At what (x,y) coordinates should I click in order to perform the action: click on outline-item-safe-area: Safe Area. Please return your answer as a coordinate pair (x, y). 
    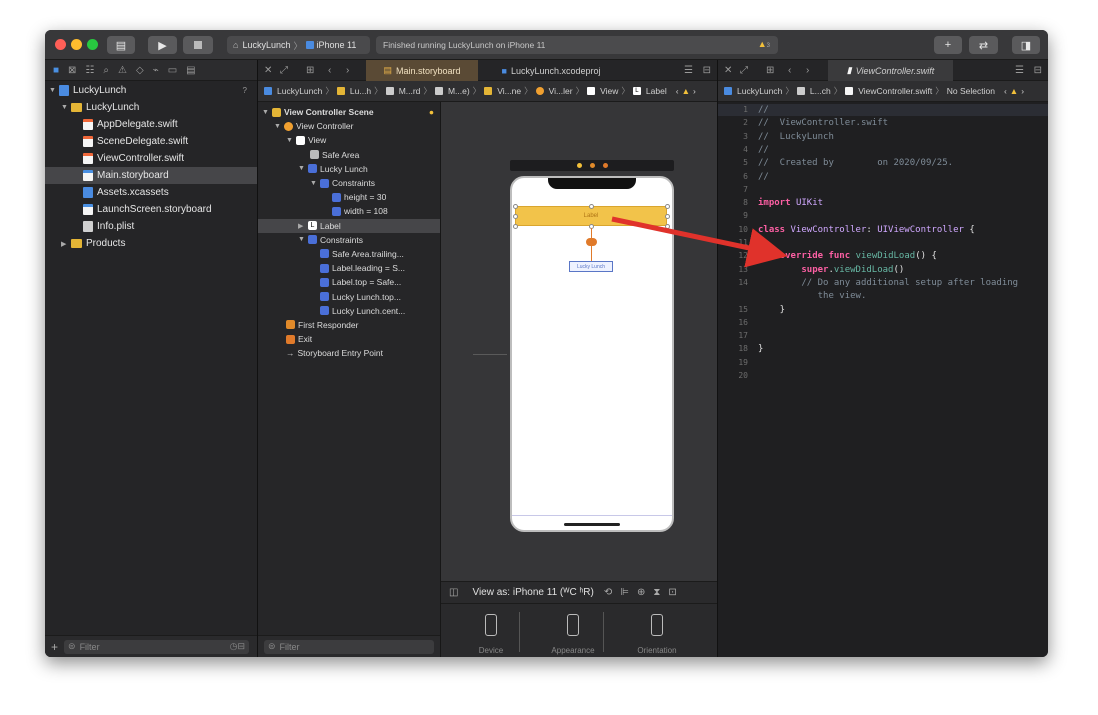
    Looking at the image, I should click on (349, 155).